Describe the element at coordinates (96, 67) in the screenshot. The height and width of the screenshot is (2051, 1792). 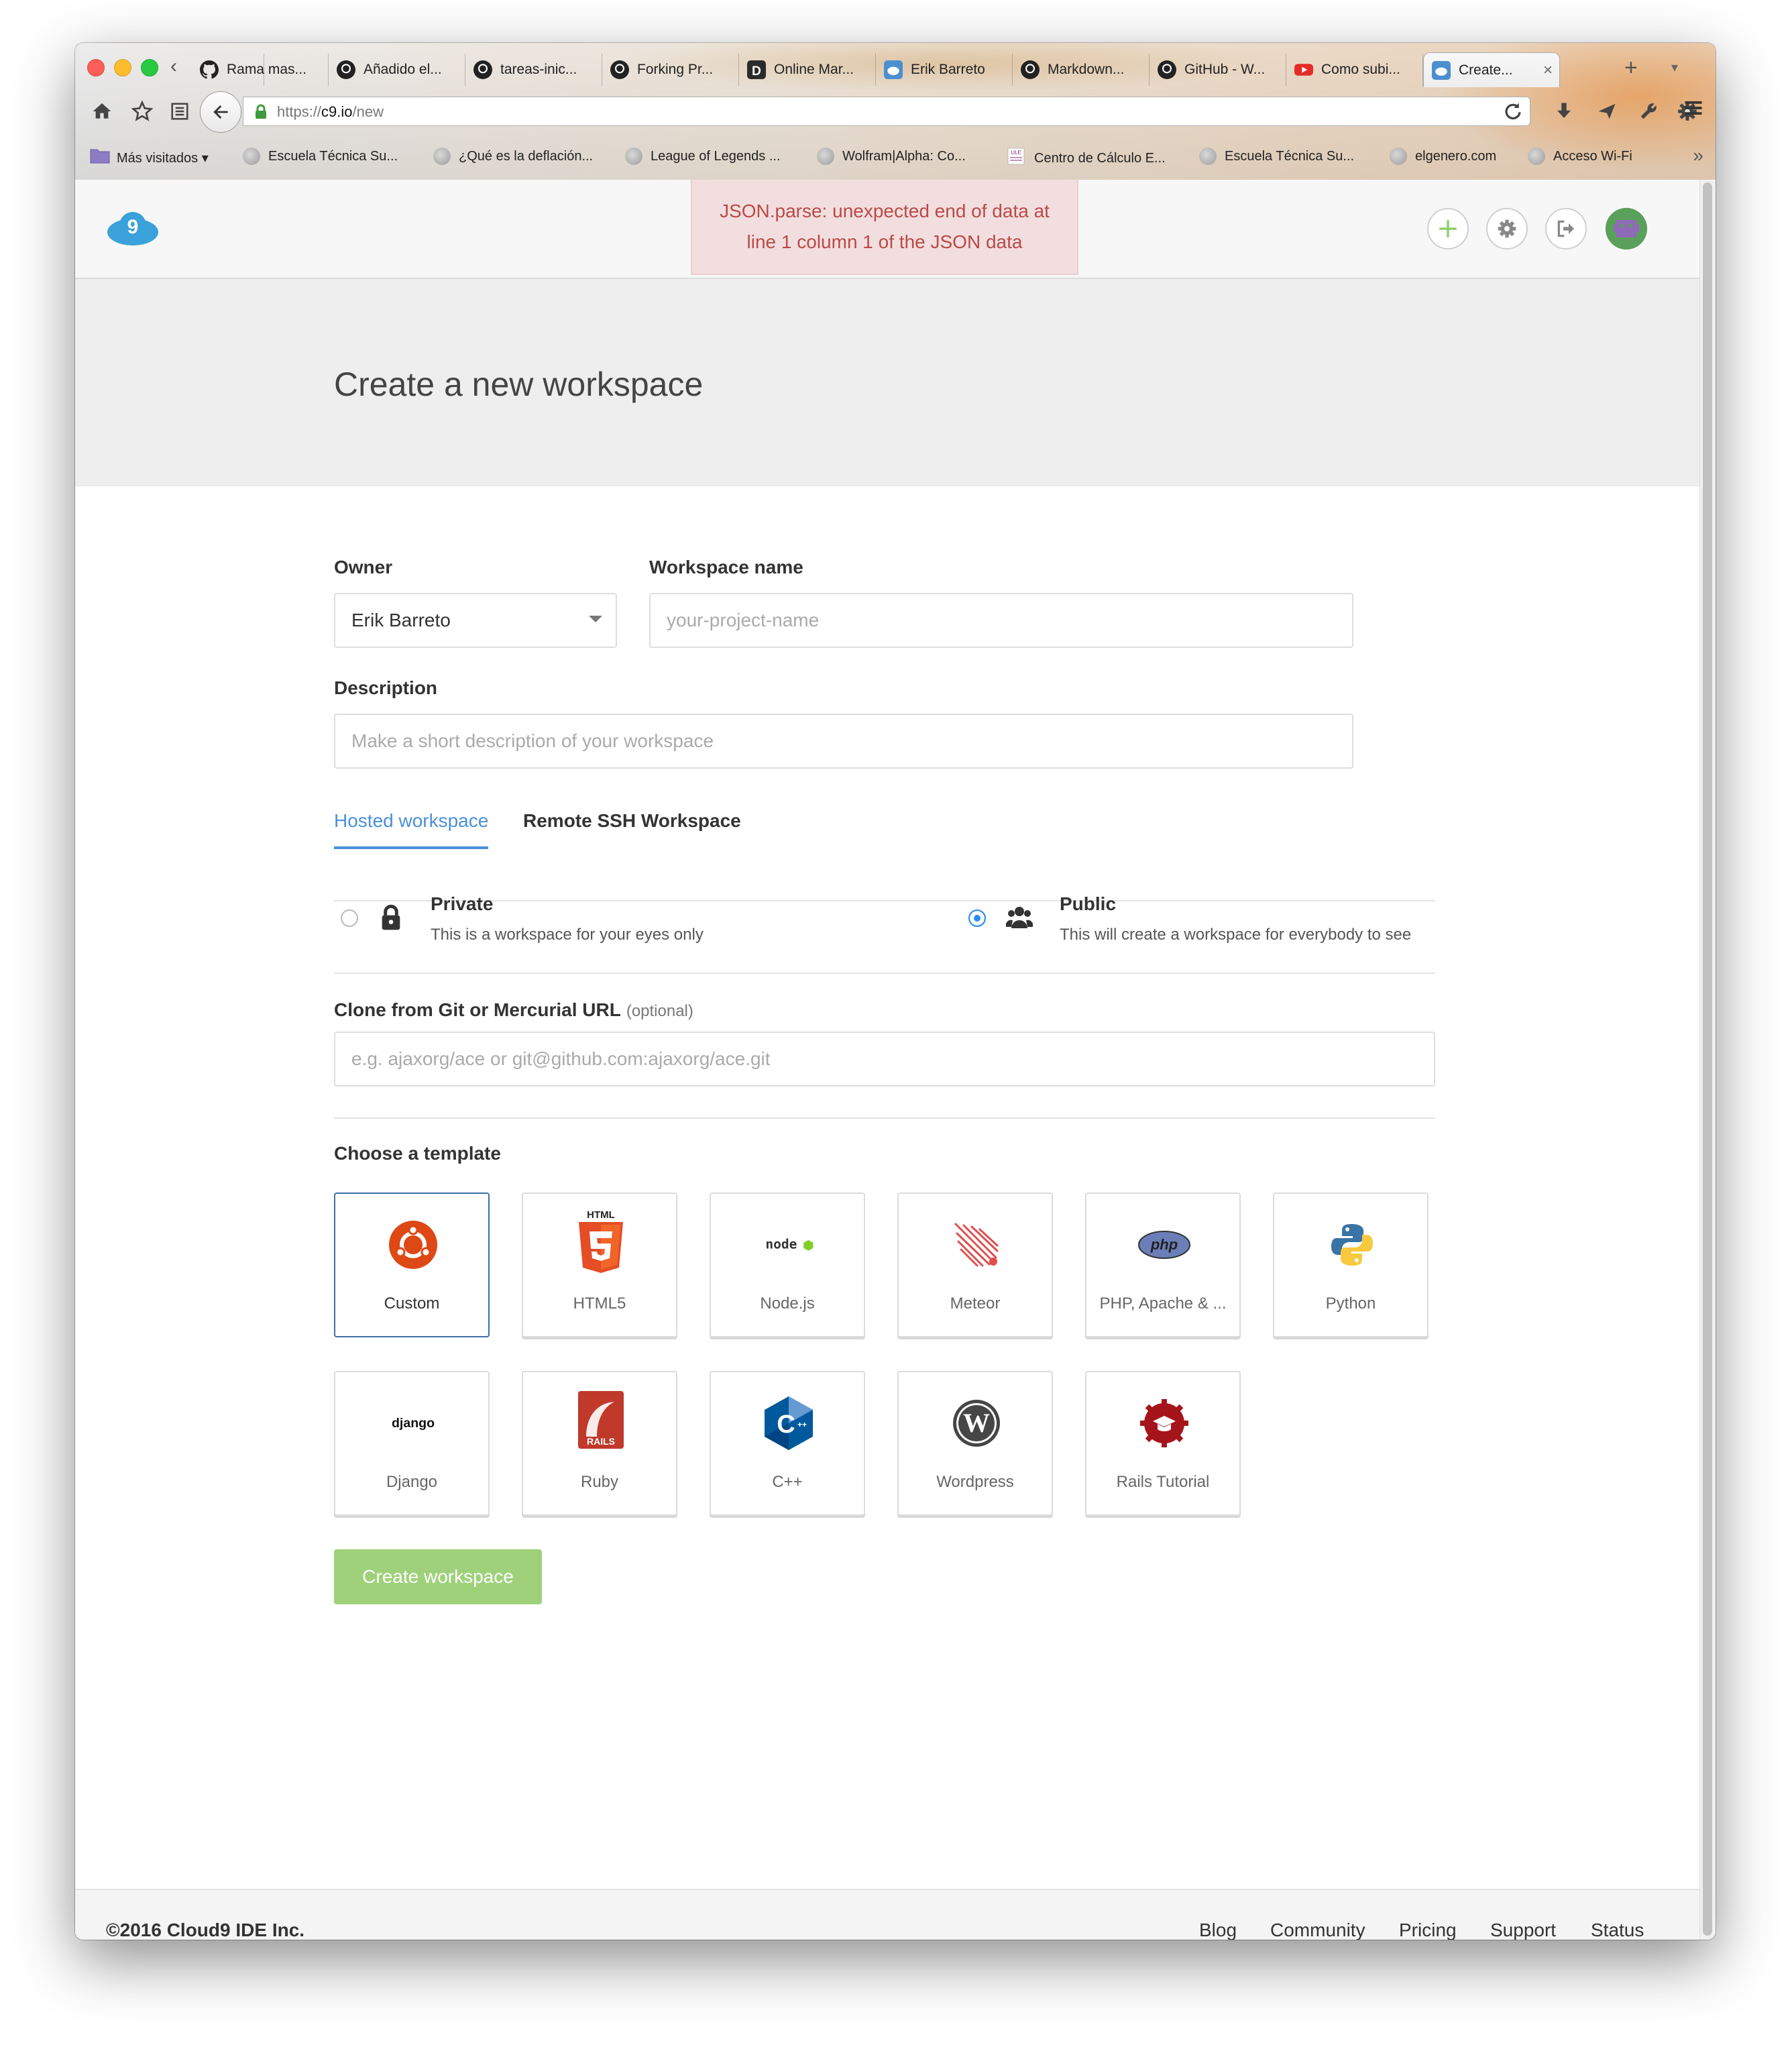
I see `window-close-button` at that location.